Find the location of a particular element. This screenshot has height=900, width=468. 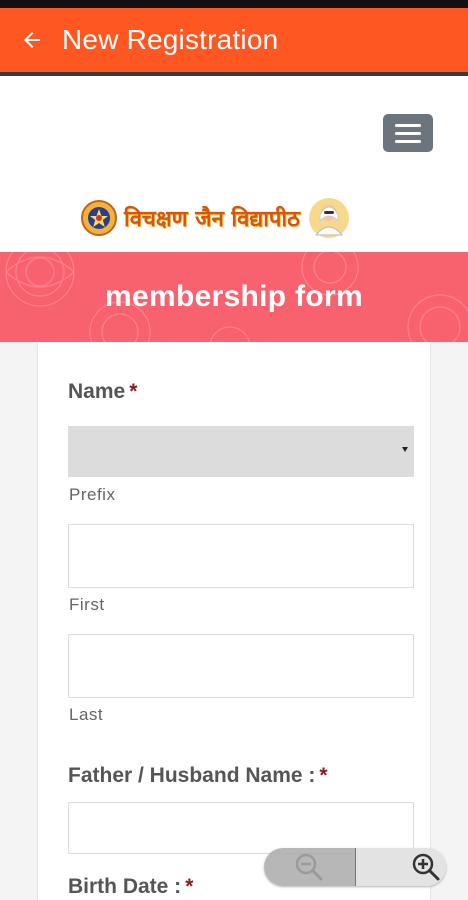

site-logo: विचक्षण जैन विद्यापीठ is located at coordinates (235, 218).